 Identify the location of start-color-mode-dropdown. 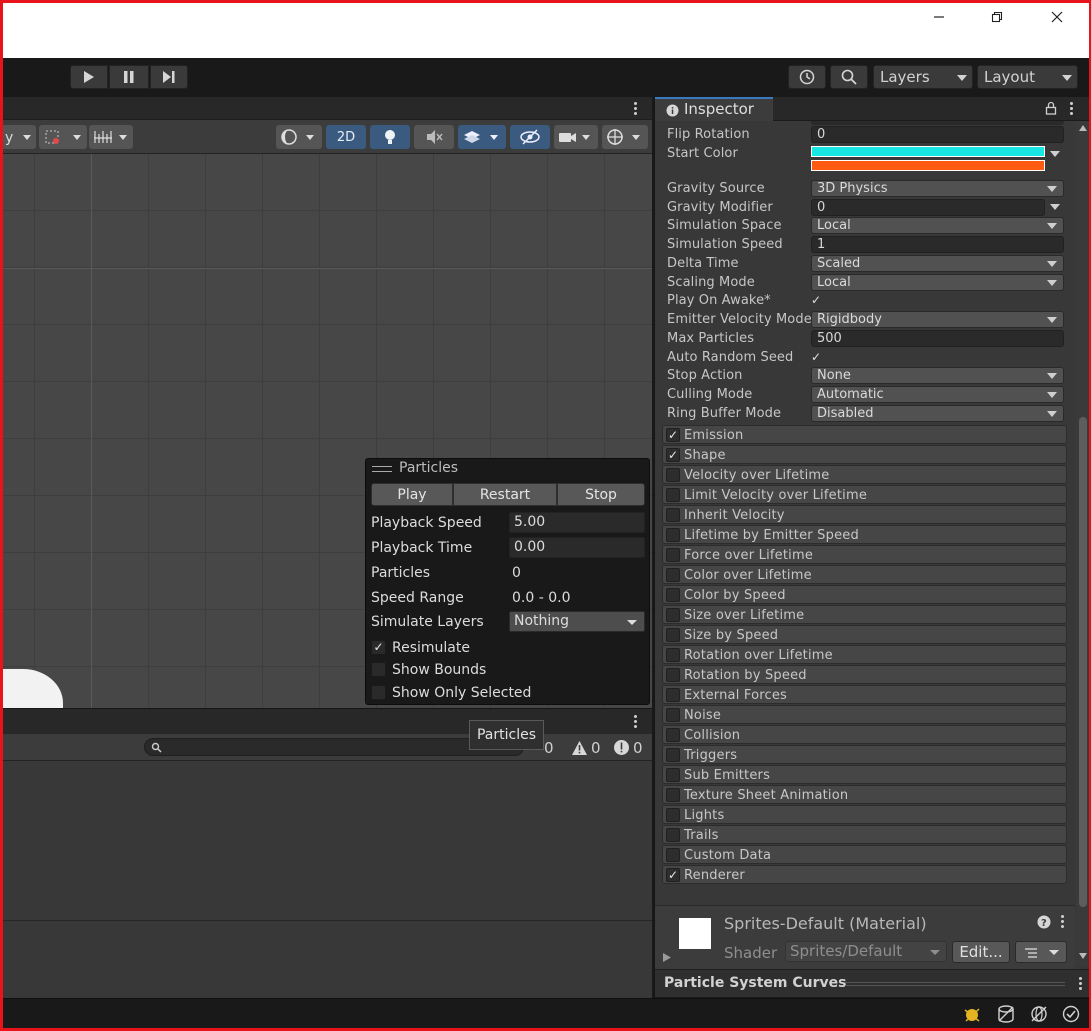
(1055, 154).